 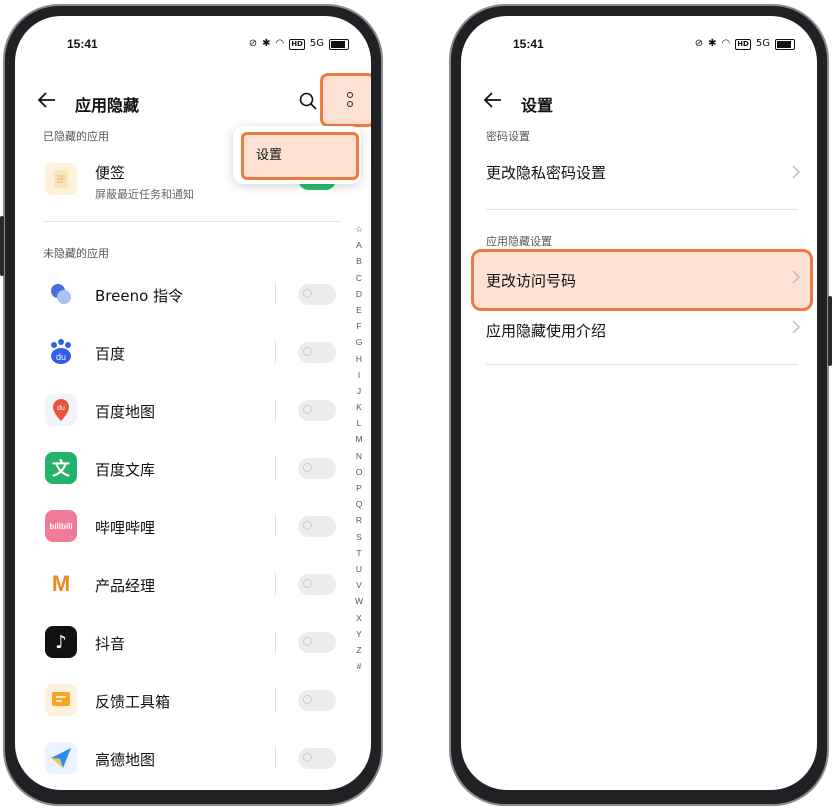 I want to click on app-name: 产品经理, so click(x=125, y=586).